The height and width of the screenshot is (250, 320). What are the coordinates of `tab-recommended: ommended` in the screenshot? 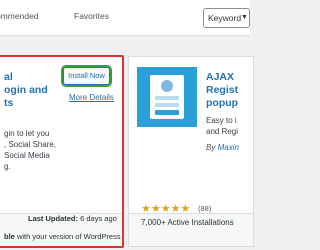 It's located at (19, 16).